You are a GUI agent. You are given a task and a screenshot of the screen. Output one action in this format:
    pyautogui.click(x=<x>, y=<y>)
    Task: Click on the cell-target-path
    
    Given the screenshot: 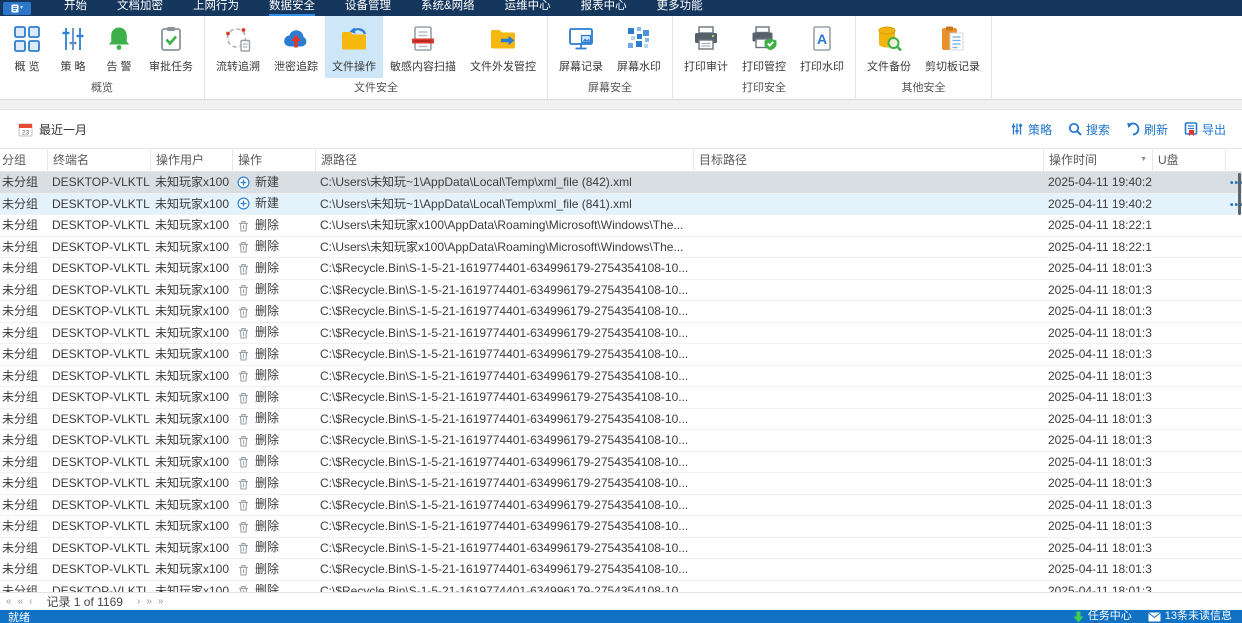 What is the action you would take?
    pyautogui.click(x=868, y=505)
    